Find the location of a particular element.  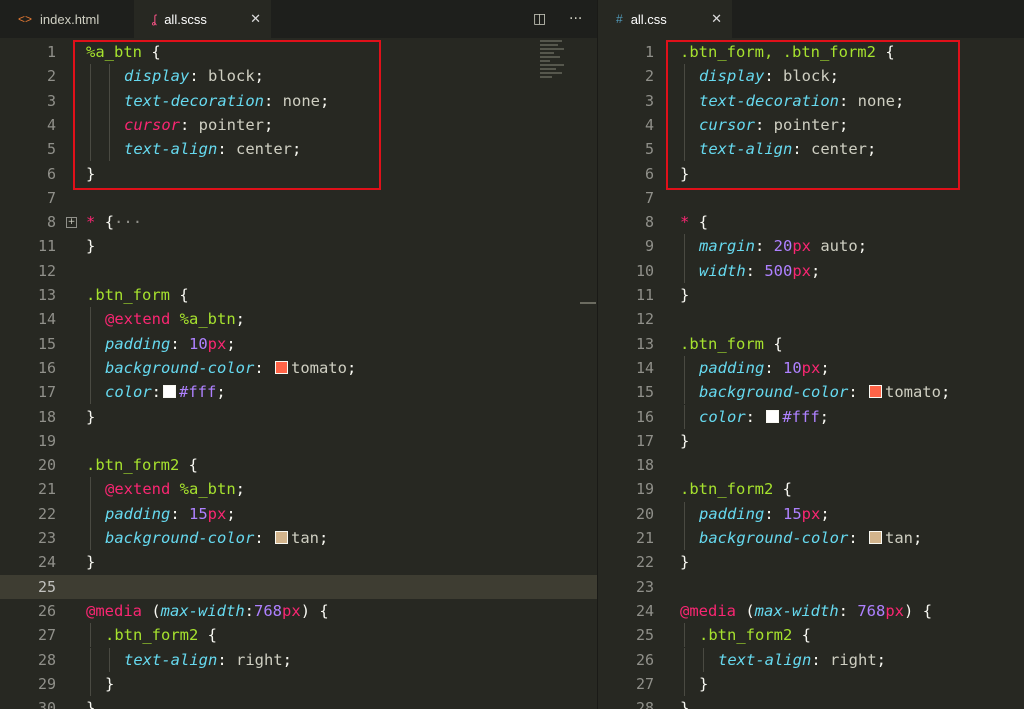

code-line: 29} is located at coordinates (299, 684).